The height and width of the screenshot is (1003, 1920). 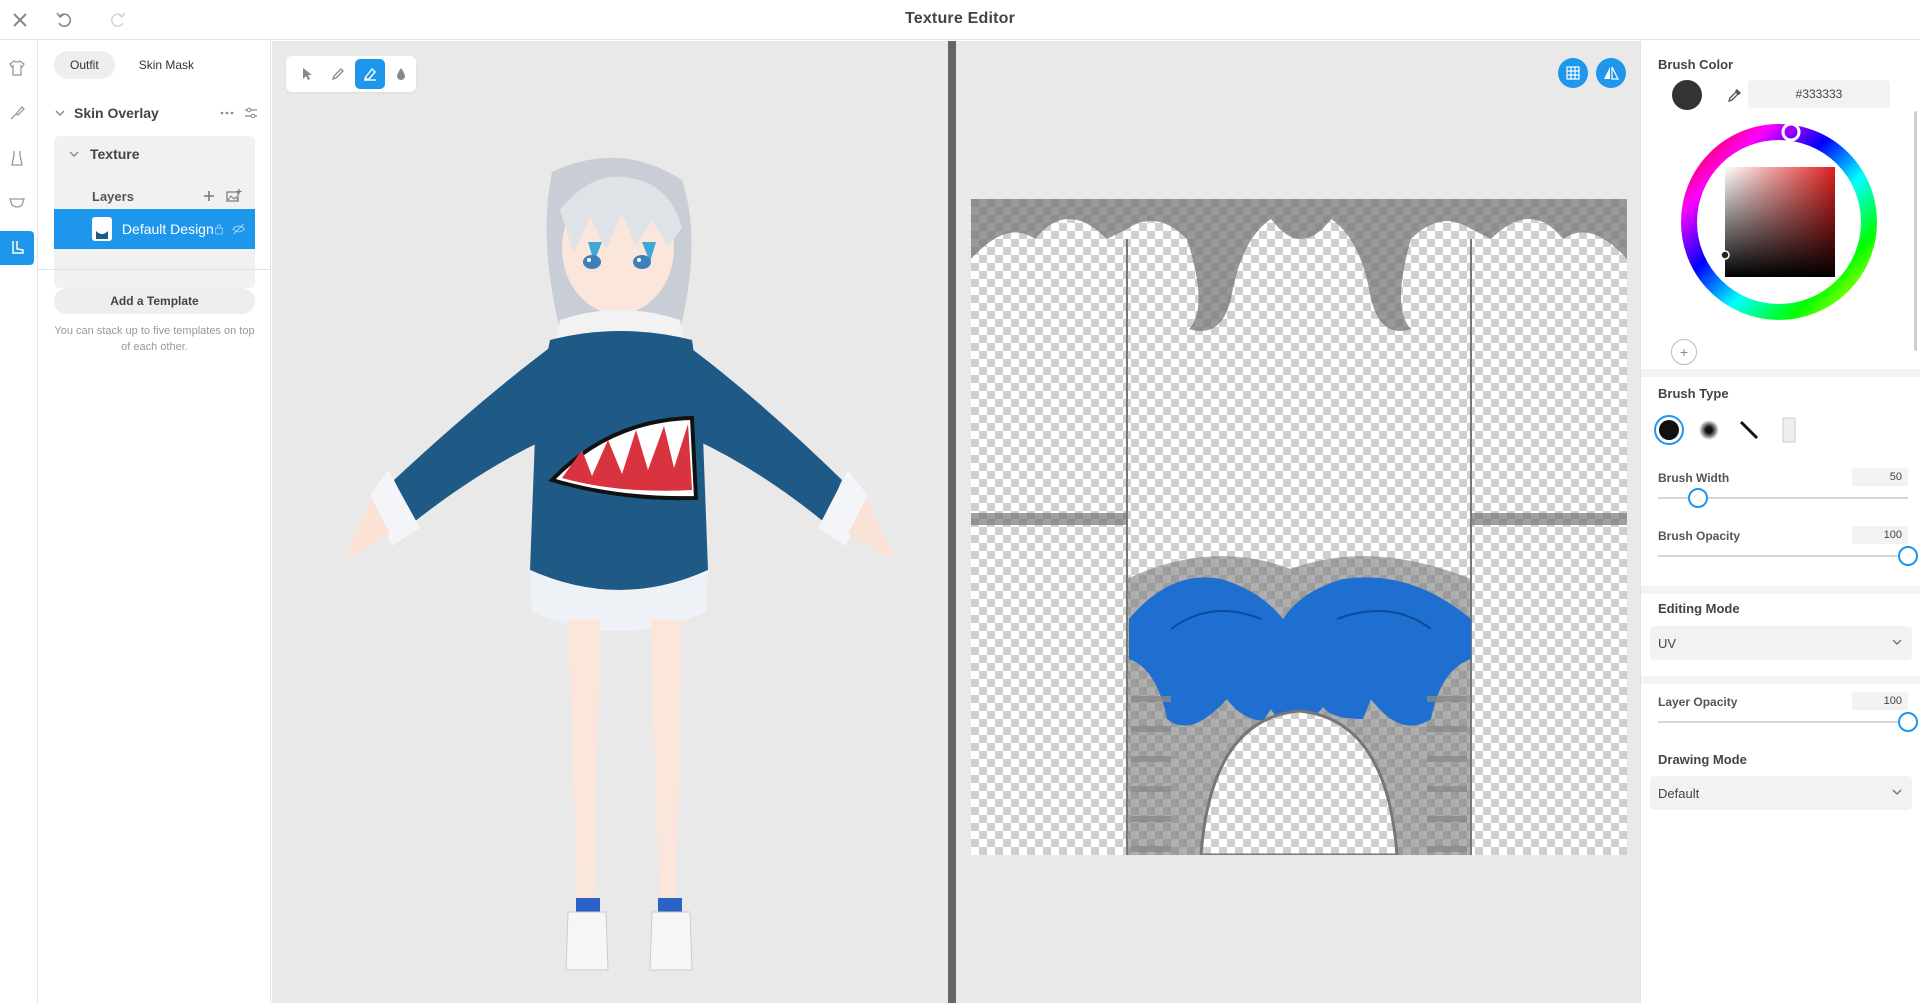 I want to click on texture-header: Texture, so click(x=104, y=154).